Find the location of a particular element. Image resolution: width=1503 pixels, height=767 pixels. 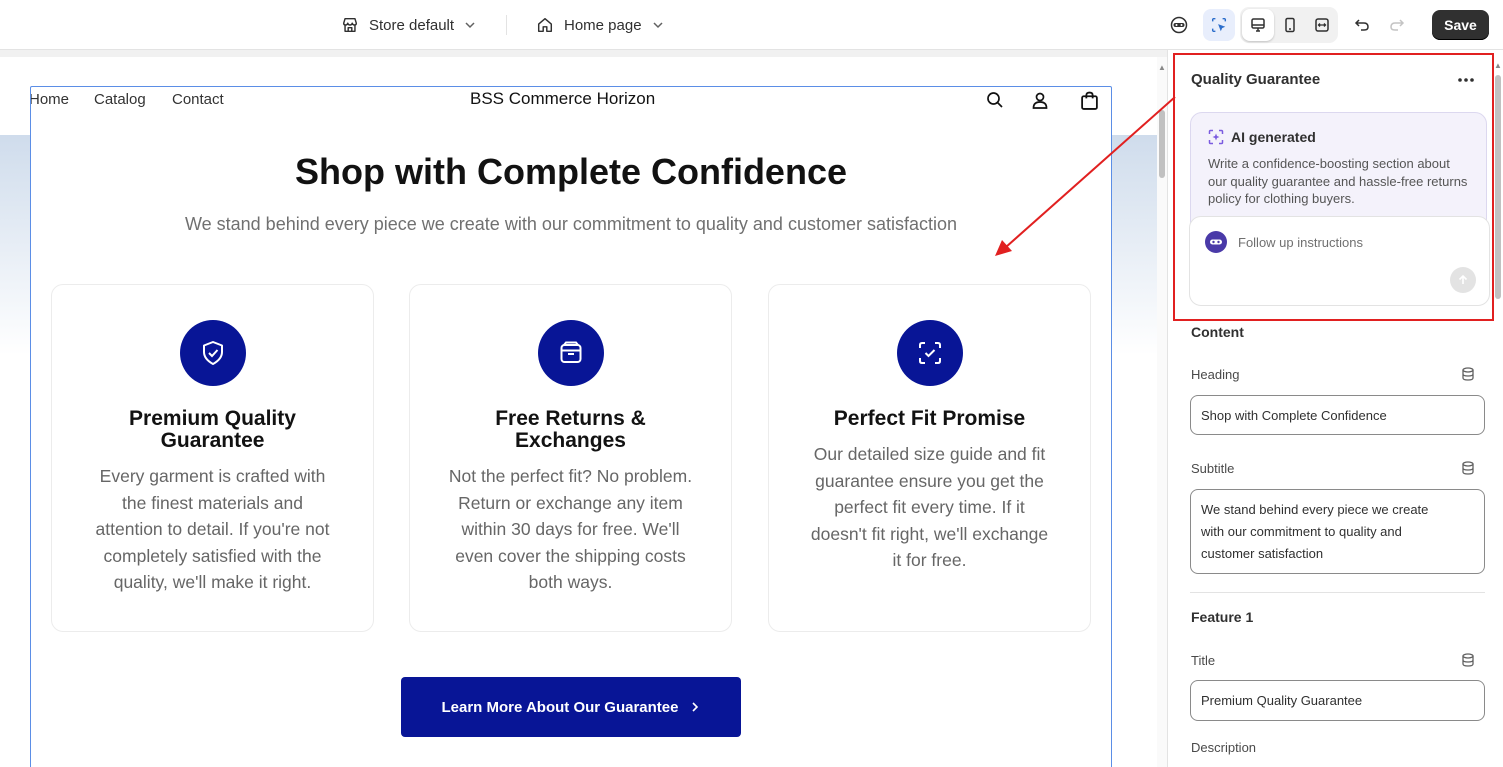

description-field-label: Description is located at coordinates (1224, 747).